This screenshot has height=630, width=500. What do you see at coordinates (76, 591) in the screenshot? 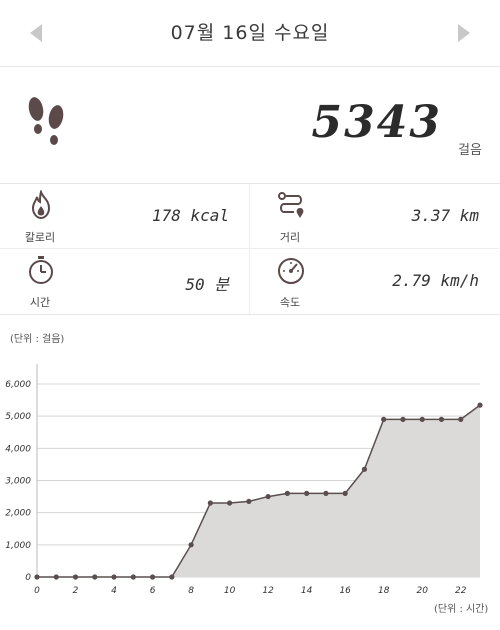
I see `x-tick-label: 2` at bounding box center [76, 591].